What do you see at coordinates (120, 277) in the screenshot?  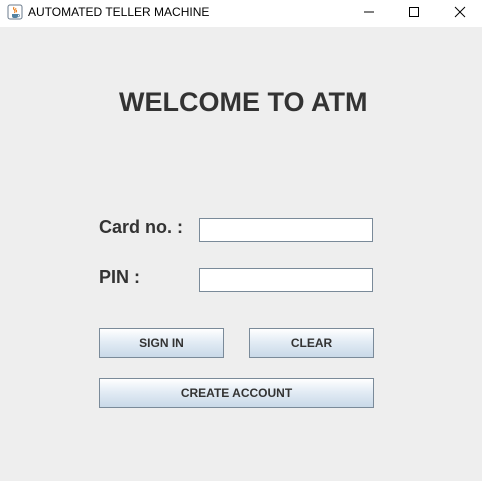 I see `pin-label: PIN :` at bounding box center [120, 277].